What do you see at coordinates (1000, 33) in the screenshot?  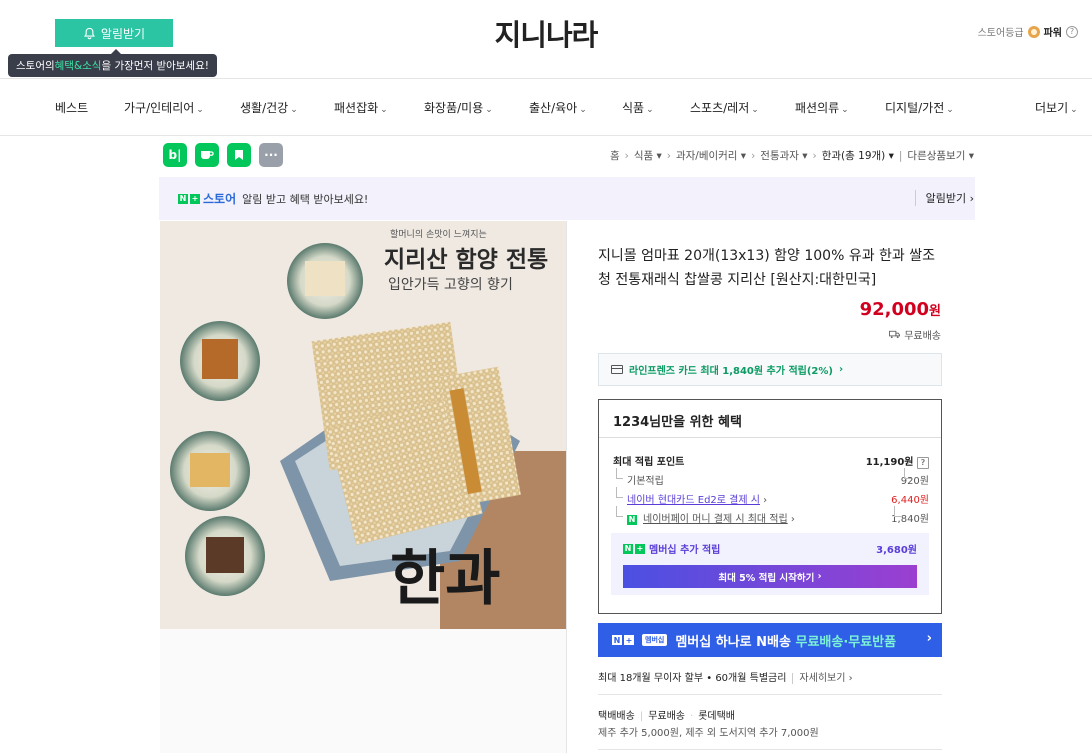 I see `store-grade-label: 스토어등급` at bounding box center [1000, 33].